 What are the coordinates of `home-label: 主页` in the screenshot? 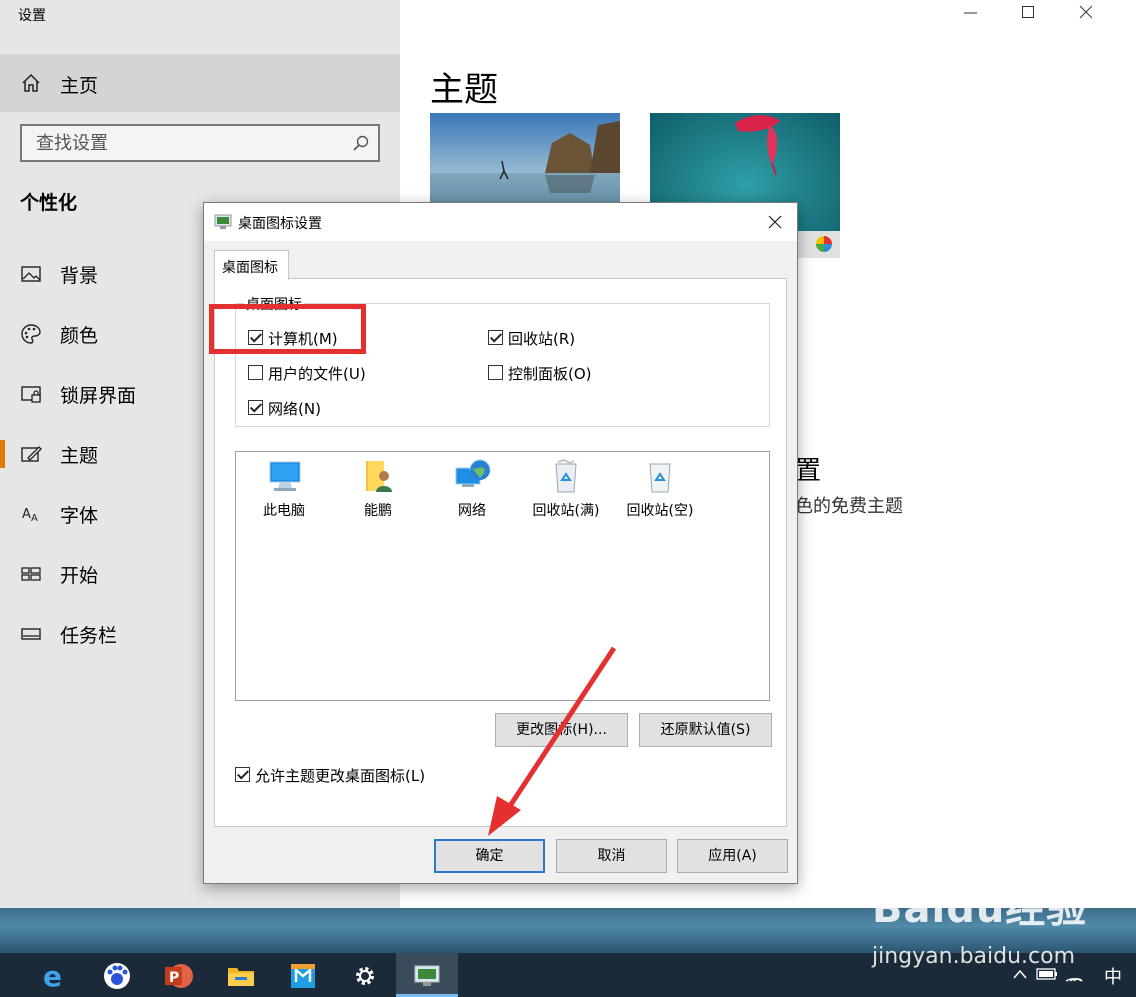 It's located at (79, 86).